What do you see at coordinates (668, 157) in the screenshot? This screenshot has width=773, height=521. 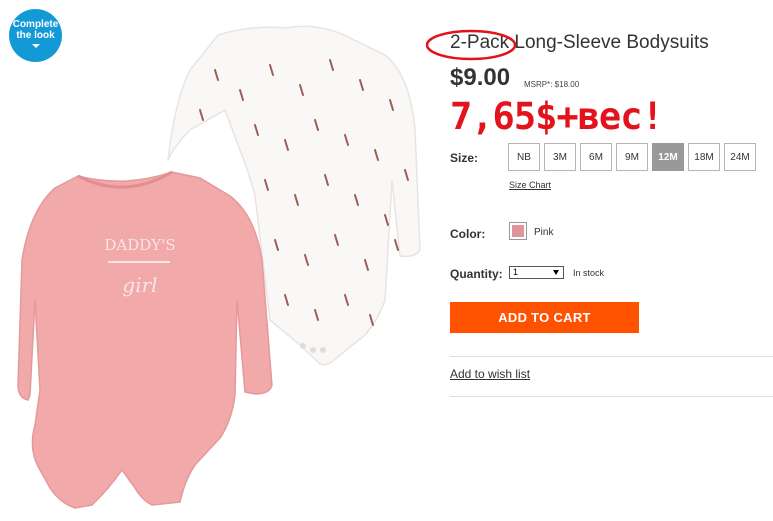 I see `size-option-12m: 12M` at bounding box center [668, 157].